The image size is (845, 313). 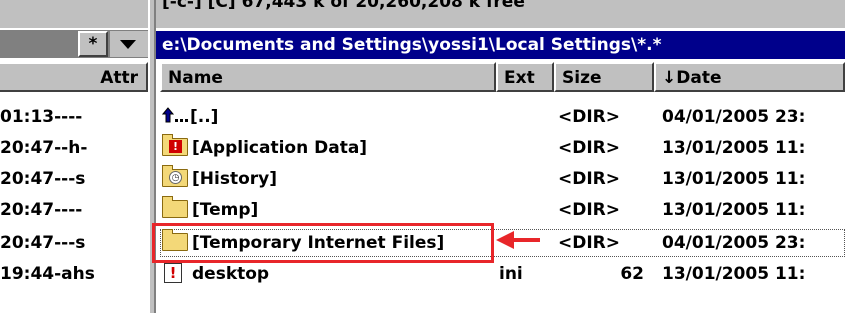 What do you see at coordinates (41, 117) in the screenshot?
I see `left-row-attr: 01:13----` at bounding box center [41, 117].